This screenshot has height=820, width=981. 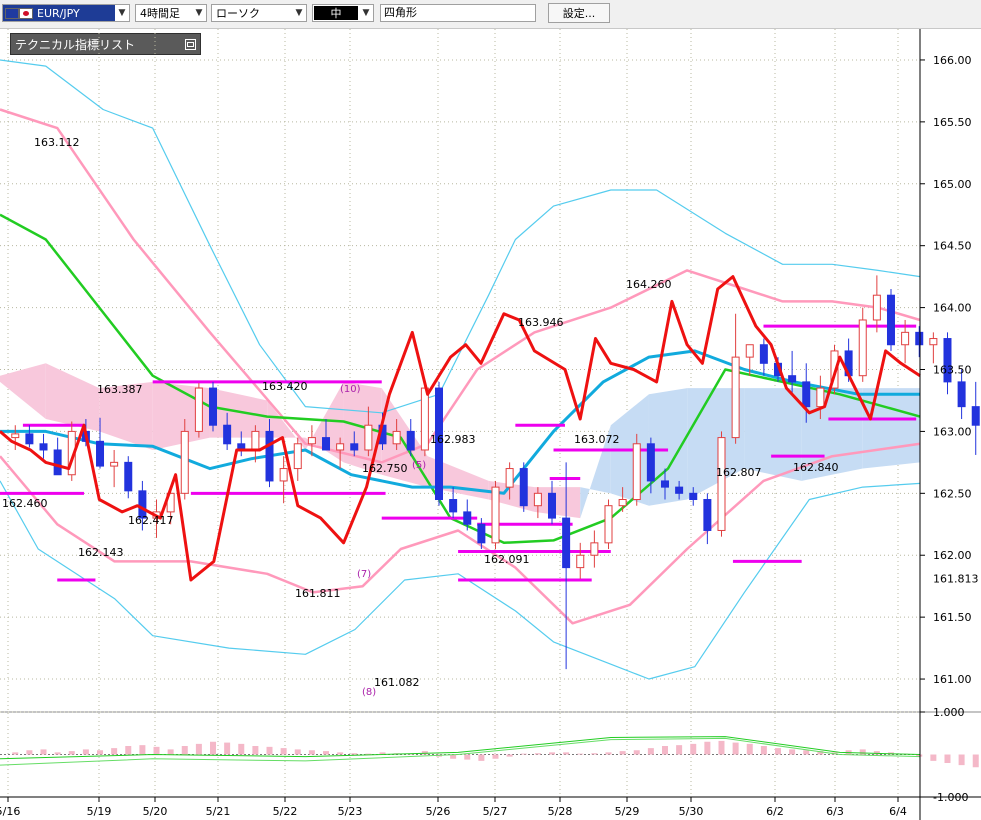 I want to click on currency-flags-icon, so click(x=19, y=13).